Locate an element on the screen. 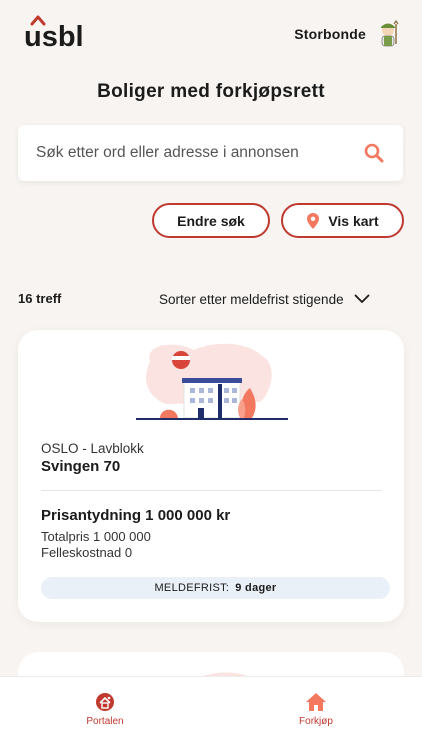 Image resolution: width=422 pixels, height=750 pixels. listing-total-price: Totalpris 1 000 000 is located at coordinates (96, 536).